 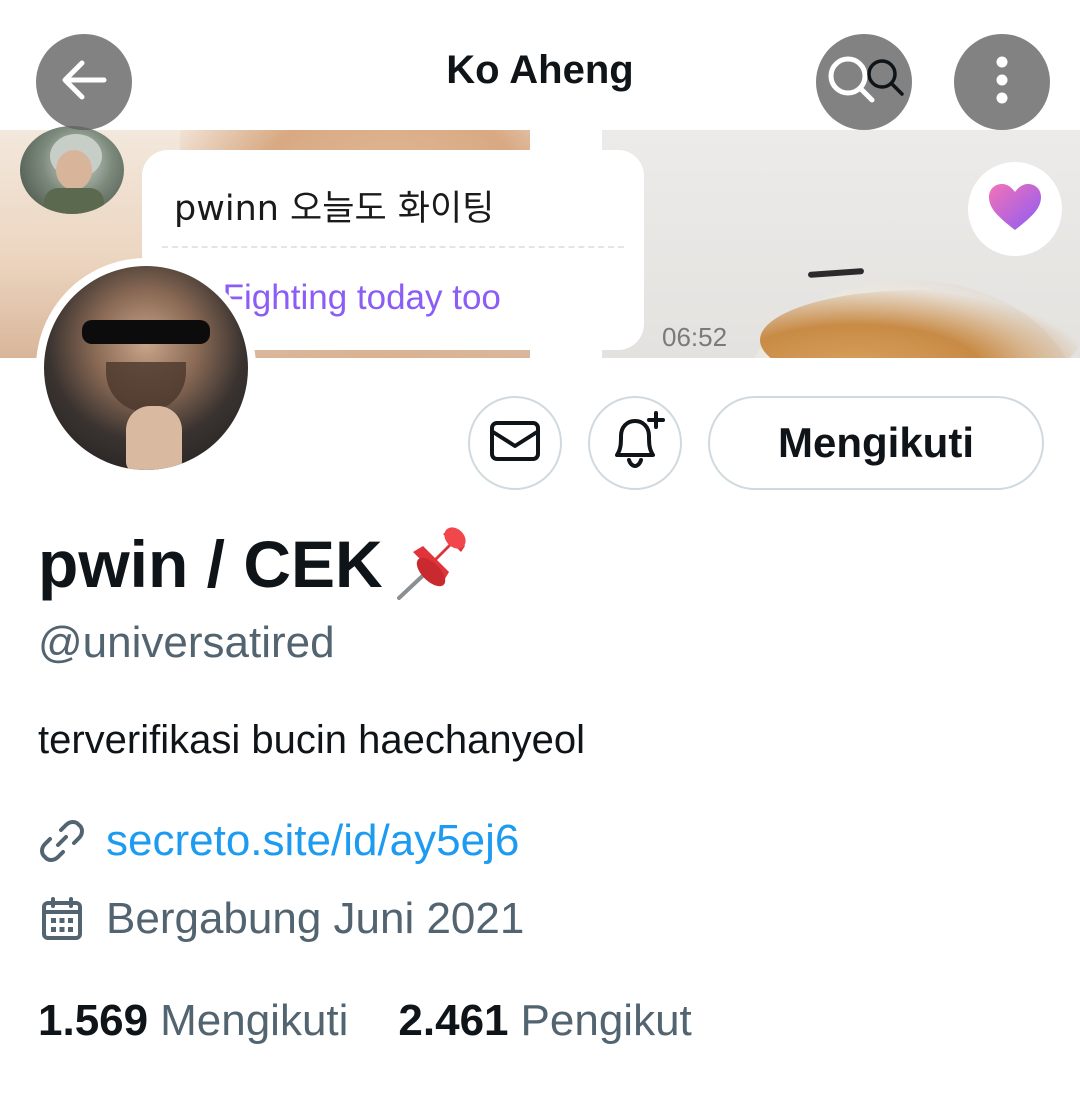 I want to click on chat-time: 06:52, so click(x=695, y=337).